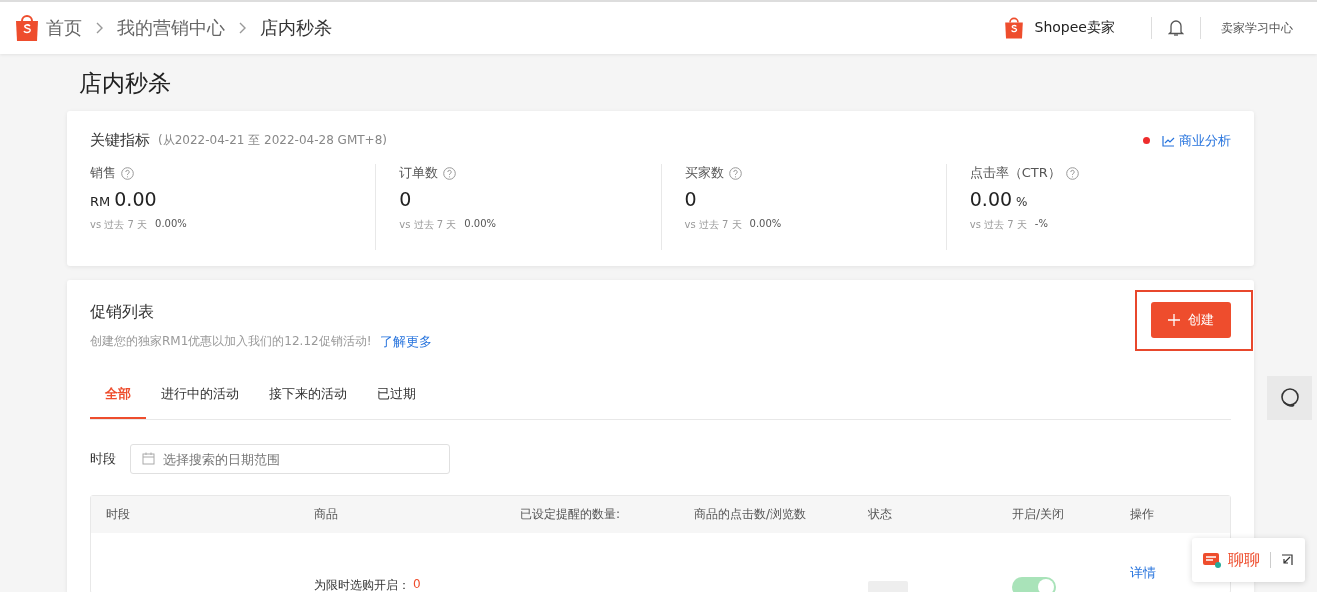  Describe the element at coordinates (880, 514) in the screenshot. I see `column-header: 状态` at that location.